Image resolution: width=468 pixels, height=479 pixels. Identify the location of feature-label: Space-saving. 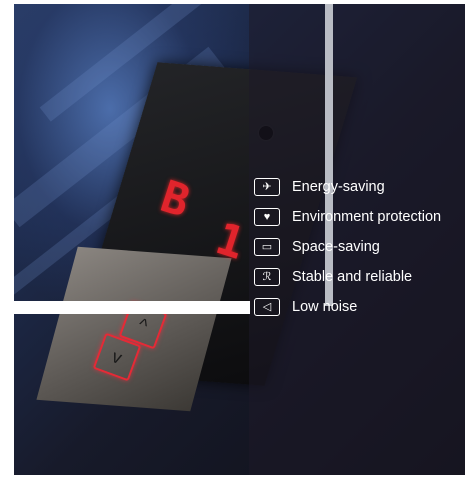
(336, 247).